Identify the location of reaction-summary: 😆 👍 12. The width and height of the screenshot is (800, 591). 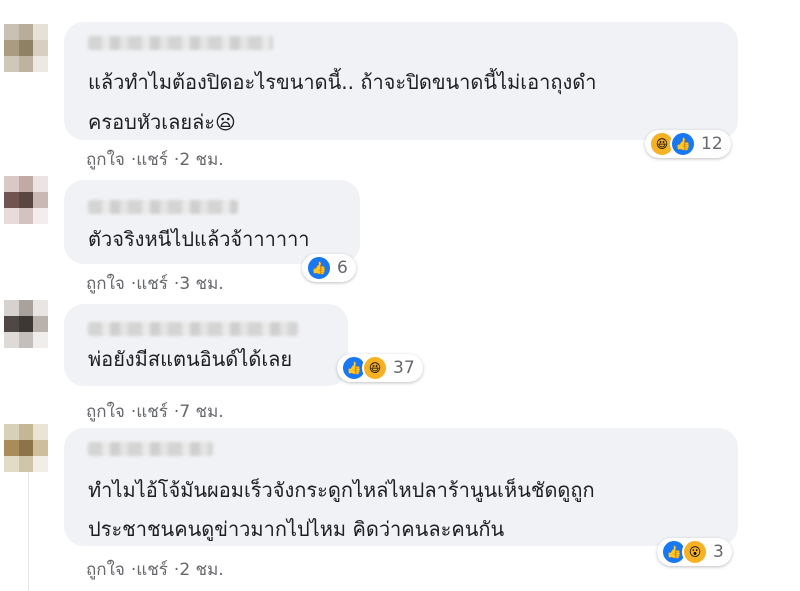
(688, 144).